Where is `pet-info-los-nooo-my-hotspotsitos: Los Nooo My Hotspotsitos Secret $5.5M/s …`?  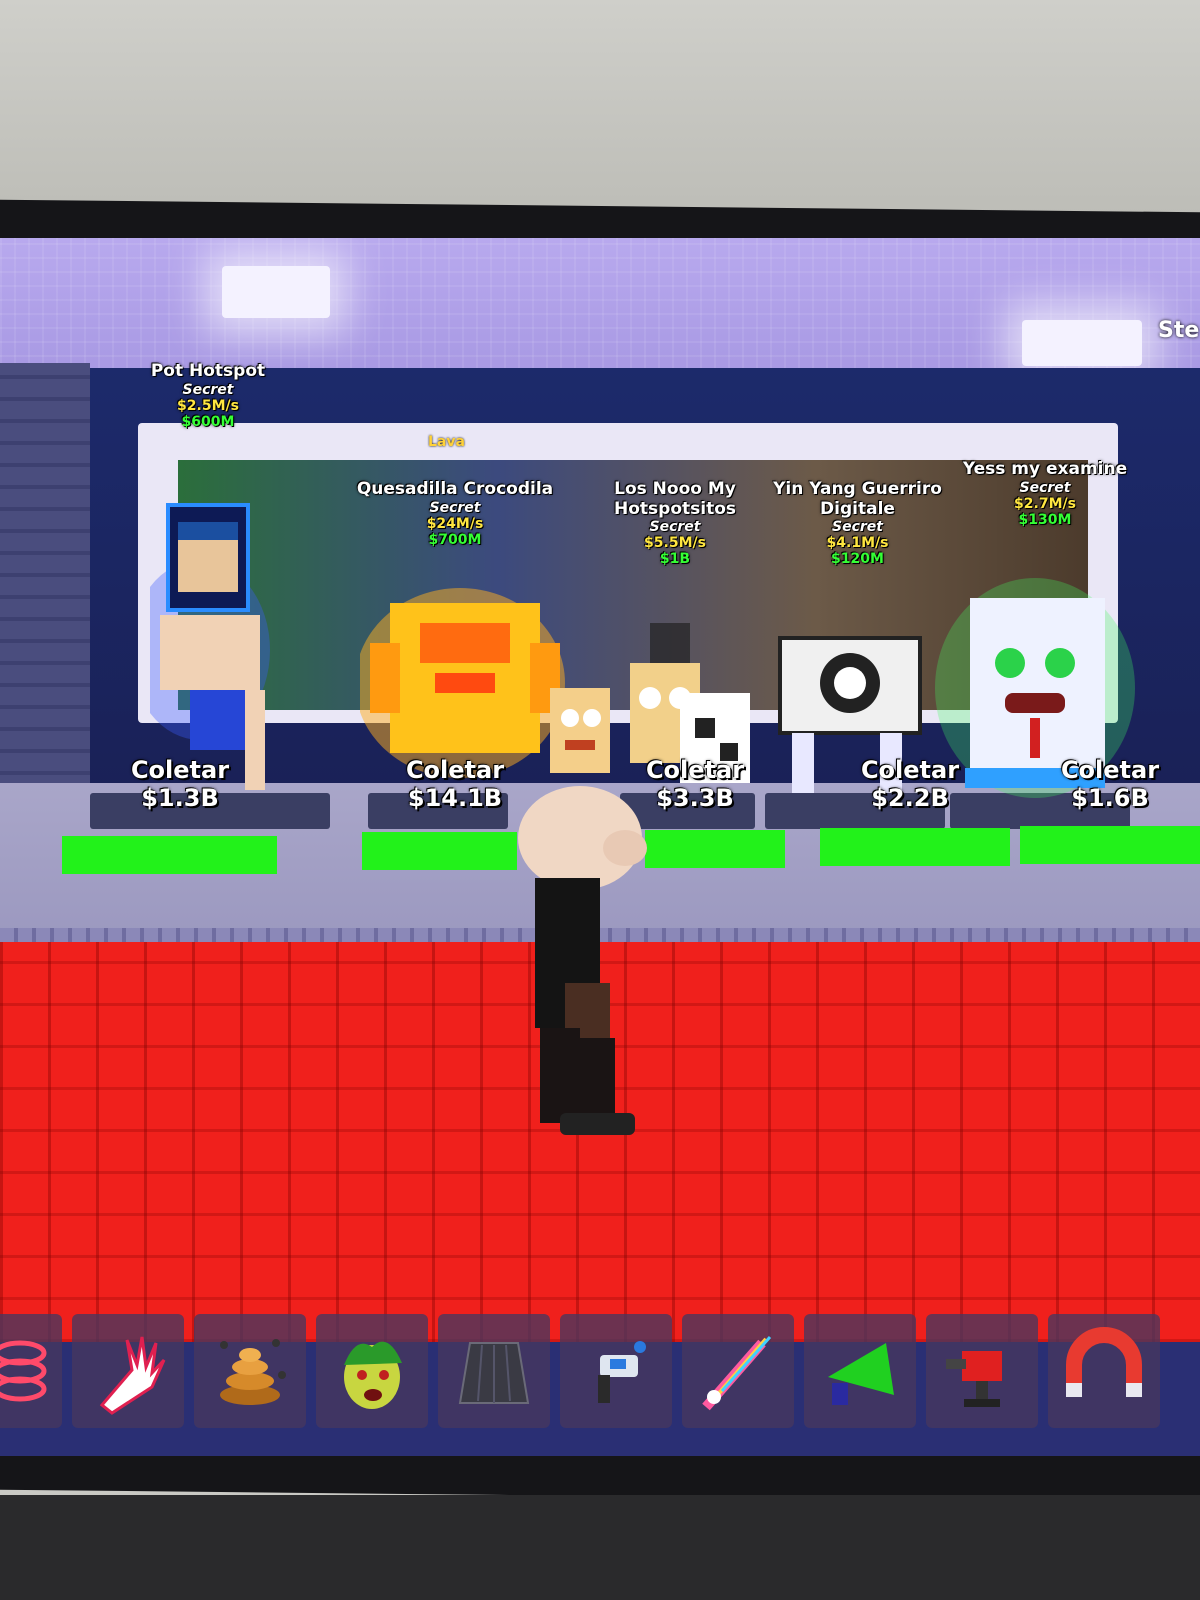
pet-info-los-nooo-my-hotspotsitos: Los Nooo My Hotspotsitos Secret $5.5M/s … is located at coordinates (675, 523).